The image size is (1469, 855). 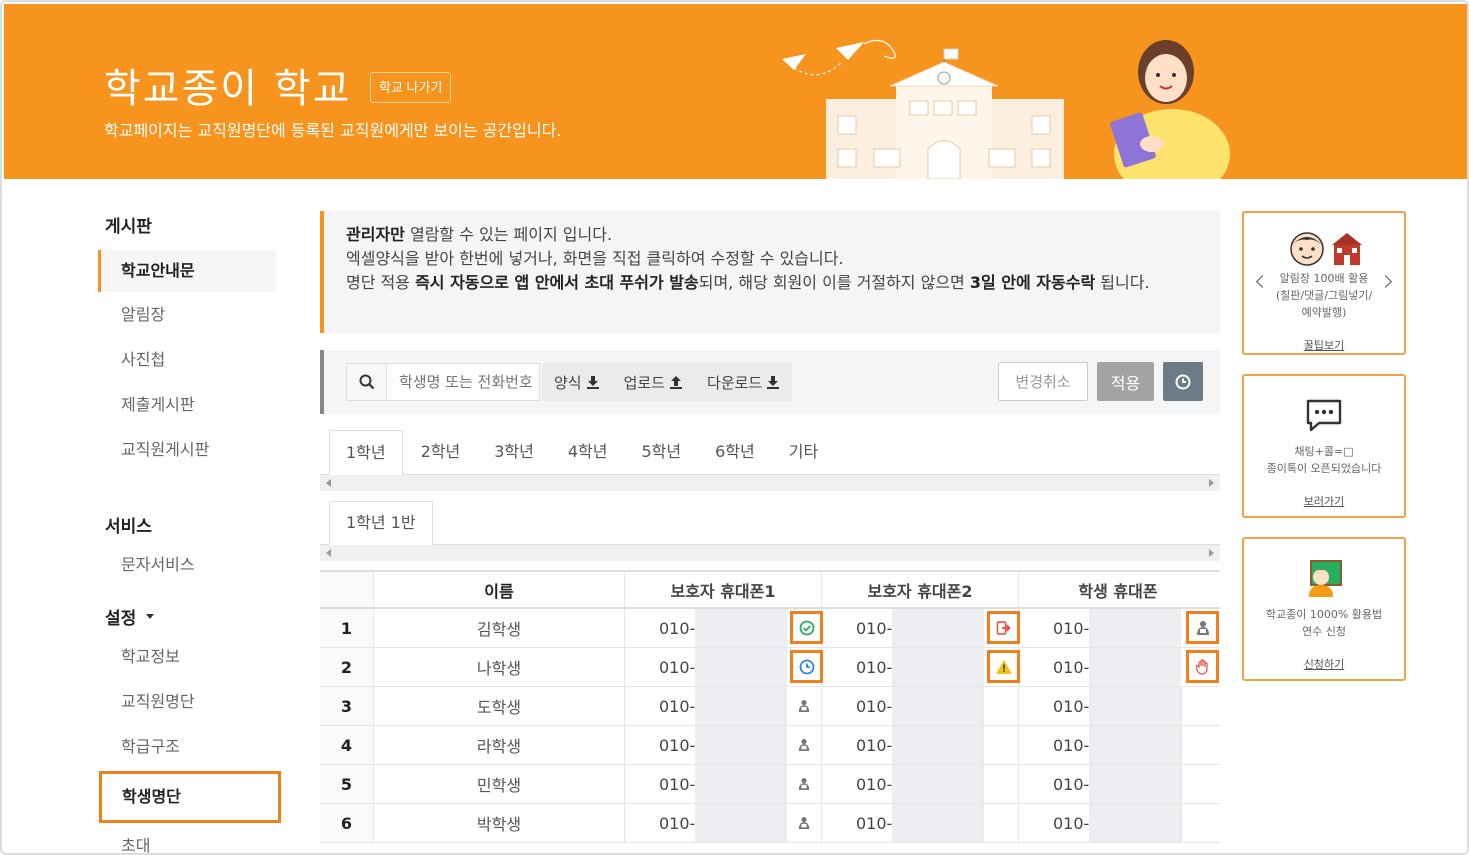 I want to click on warning-icon, so click(x=1003, y=666).